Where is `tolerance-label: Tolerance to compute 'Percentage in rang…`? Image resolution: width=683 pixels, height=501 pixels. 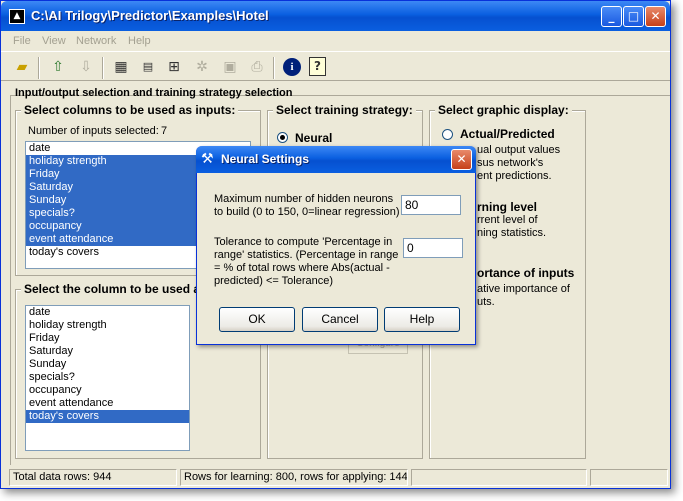
tolerance-label: Tolerance to compute 'Percentage in rang… is located at coordinates (306, 262).